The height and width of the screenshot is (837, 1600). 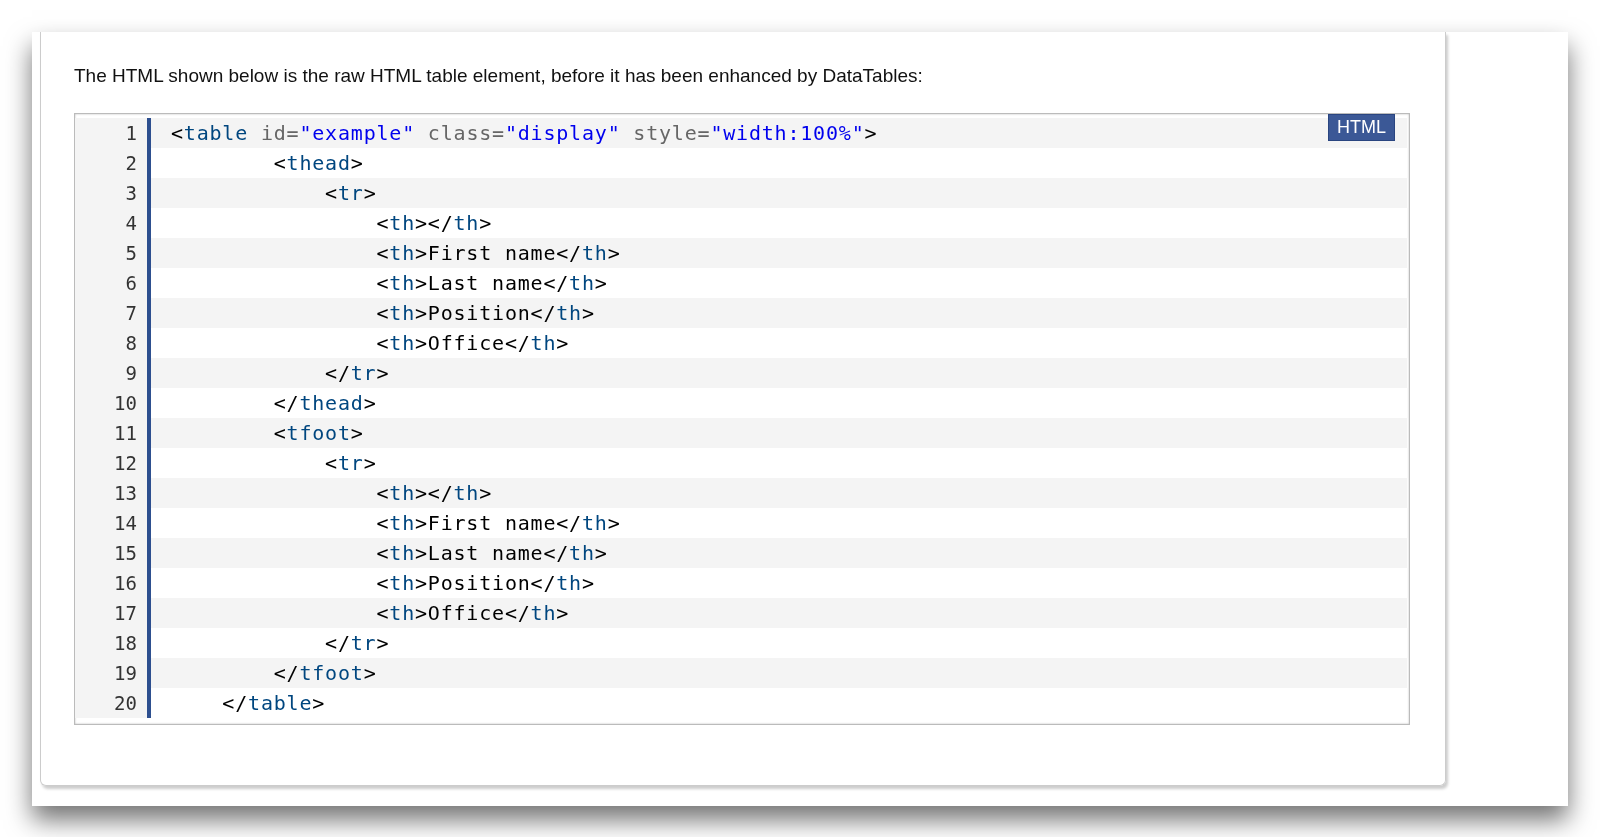 What do you see at coordinates (111, 493) in the screenshot?
I see `line-number: 13` at bounding box center [111, 493].